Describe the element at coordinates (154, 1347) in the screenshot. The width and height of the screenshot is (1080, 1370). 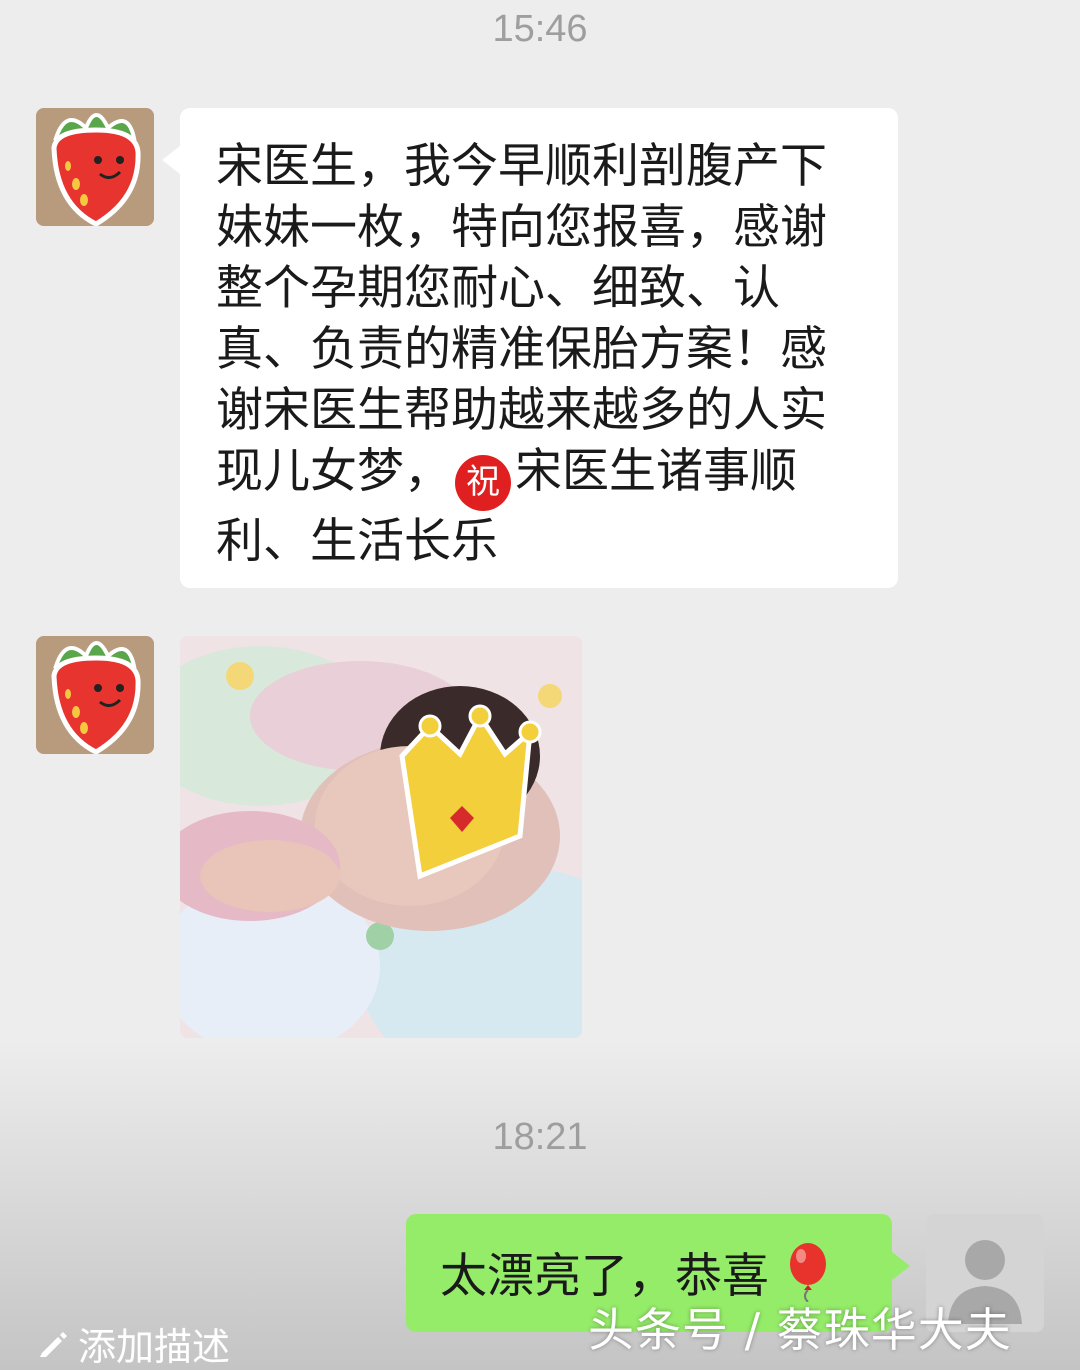
I see `add-description-label: 添加描述` at that location.